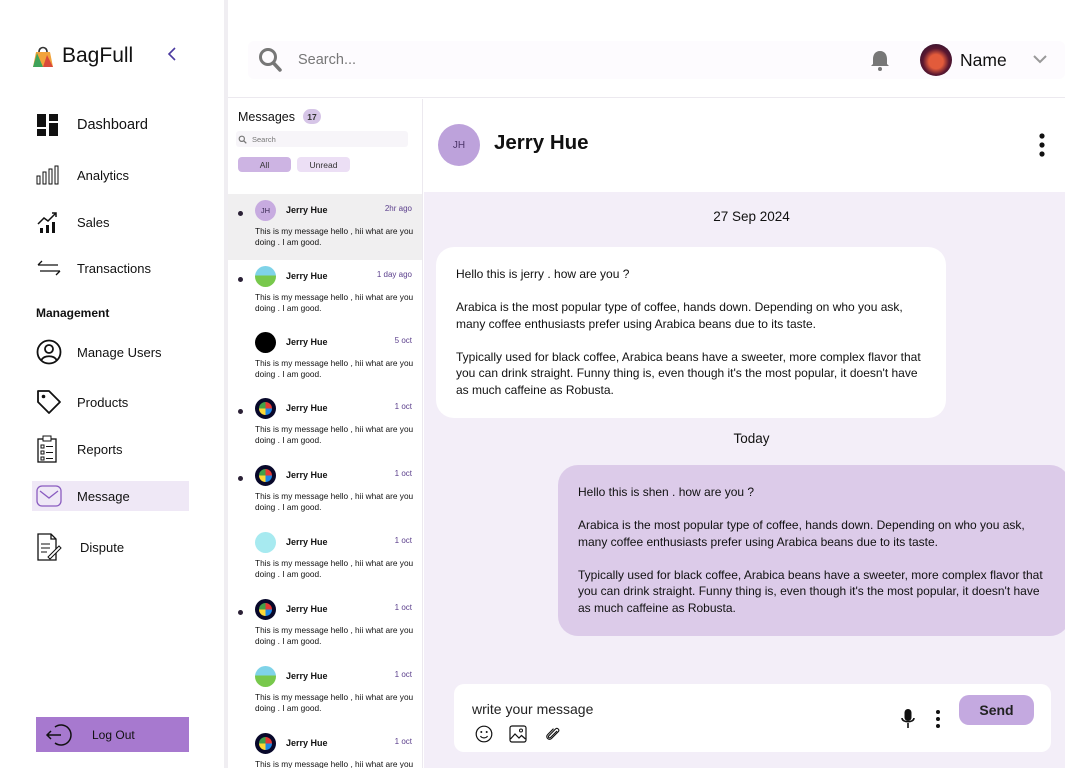 This screenshot has height=768, width=1065. I want to click on user-circle-icon, so click(49, 352).